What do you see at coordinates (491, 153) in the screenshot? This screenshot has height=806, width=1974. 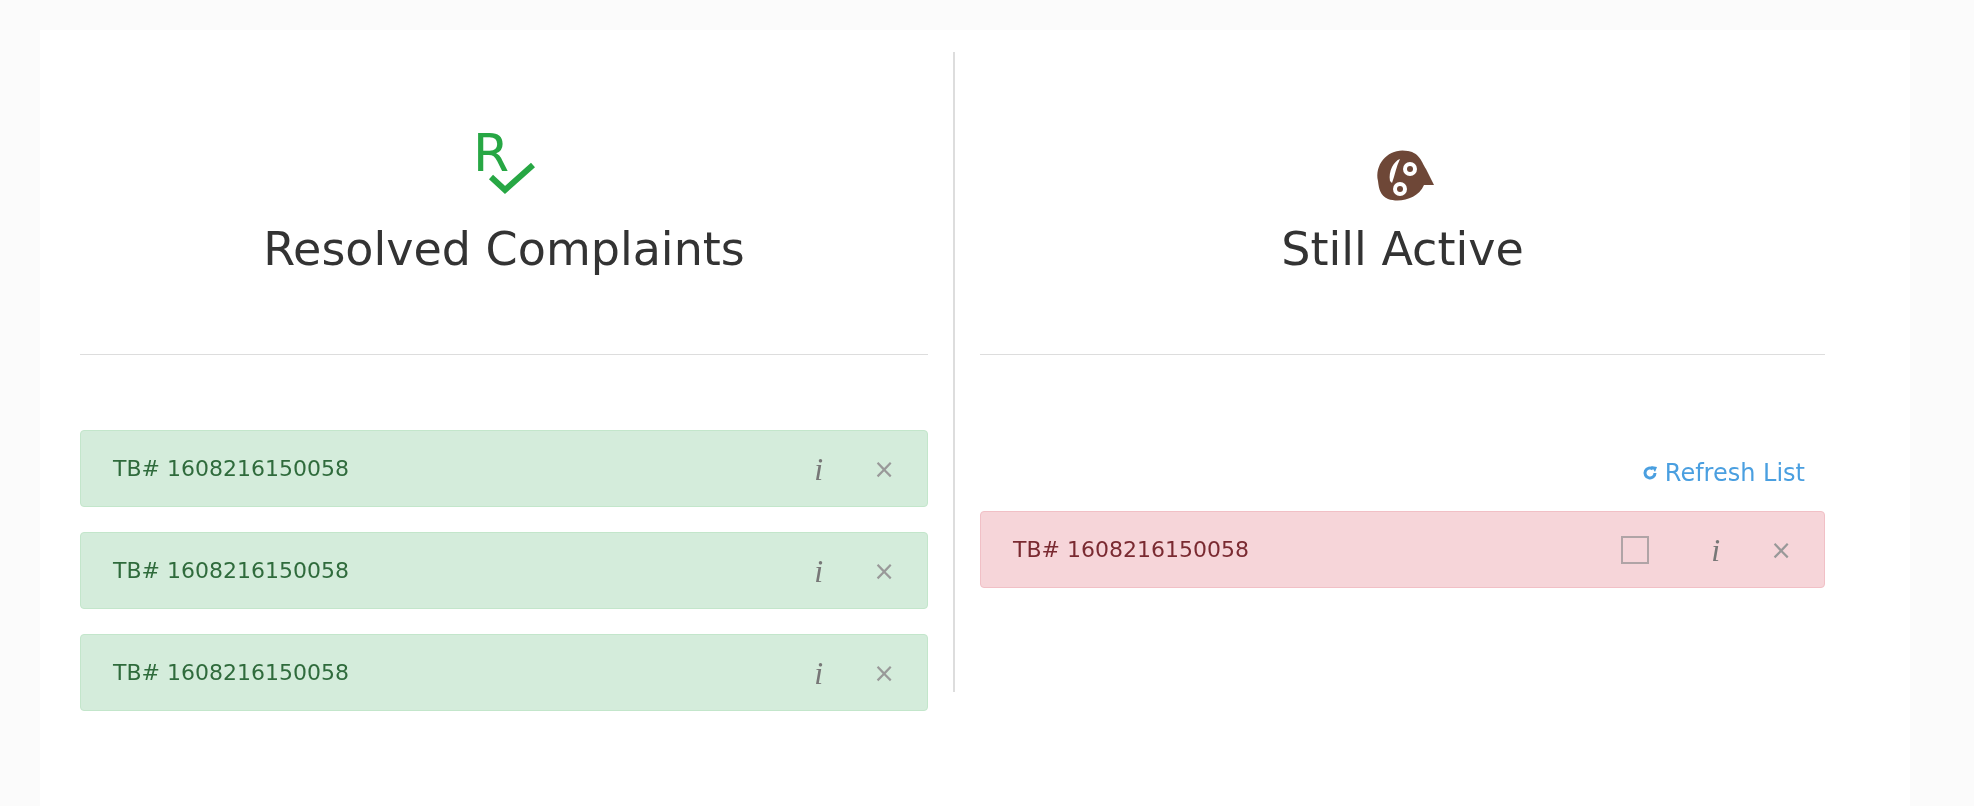 I see `logo-letter: R` at bounding box center [491, 153].